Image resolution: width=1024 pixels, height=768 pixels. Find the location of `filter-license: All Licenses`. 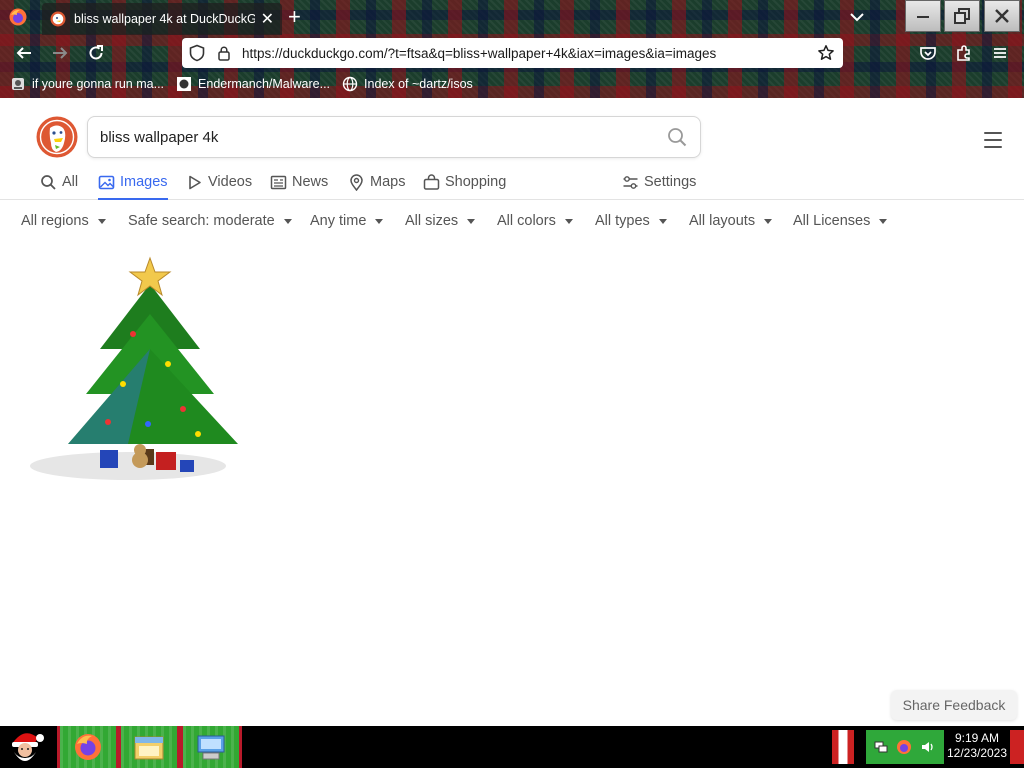

filter-license: All Licenses is located at coordinates (840, 221).